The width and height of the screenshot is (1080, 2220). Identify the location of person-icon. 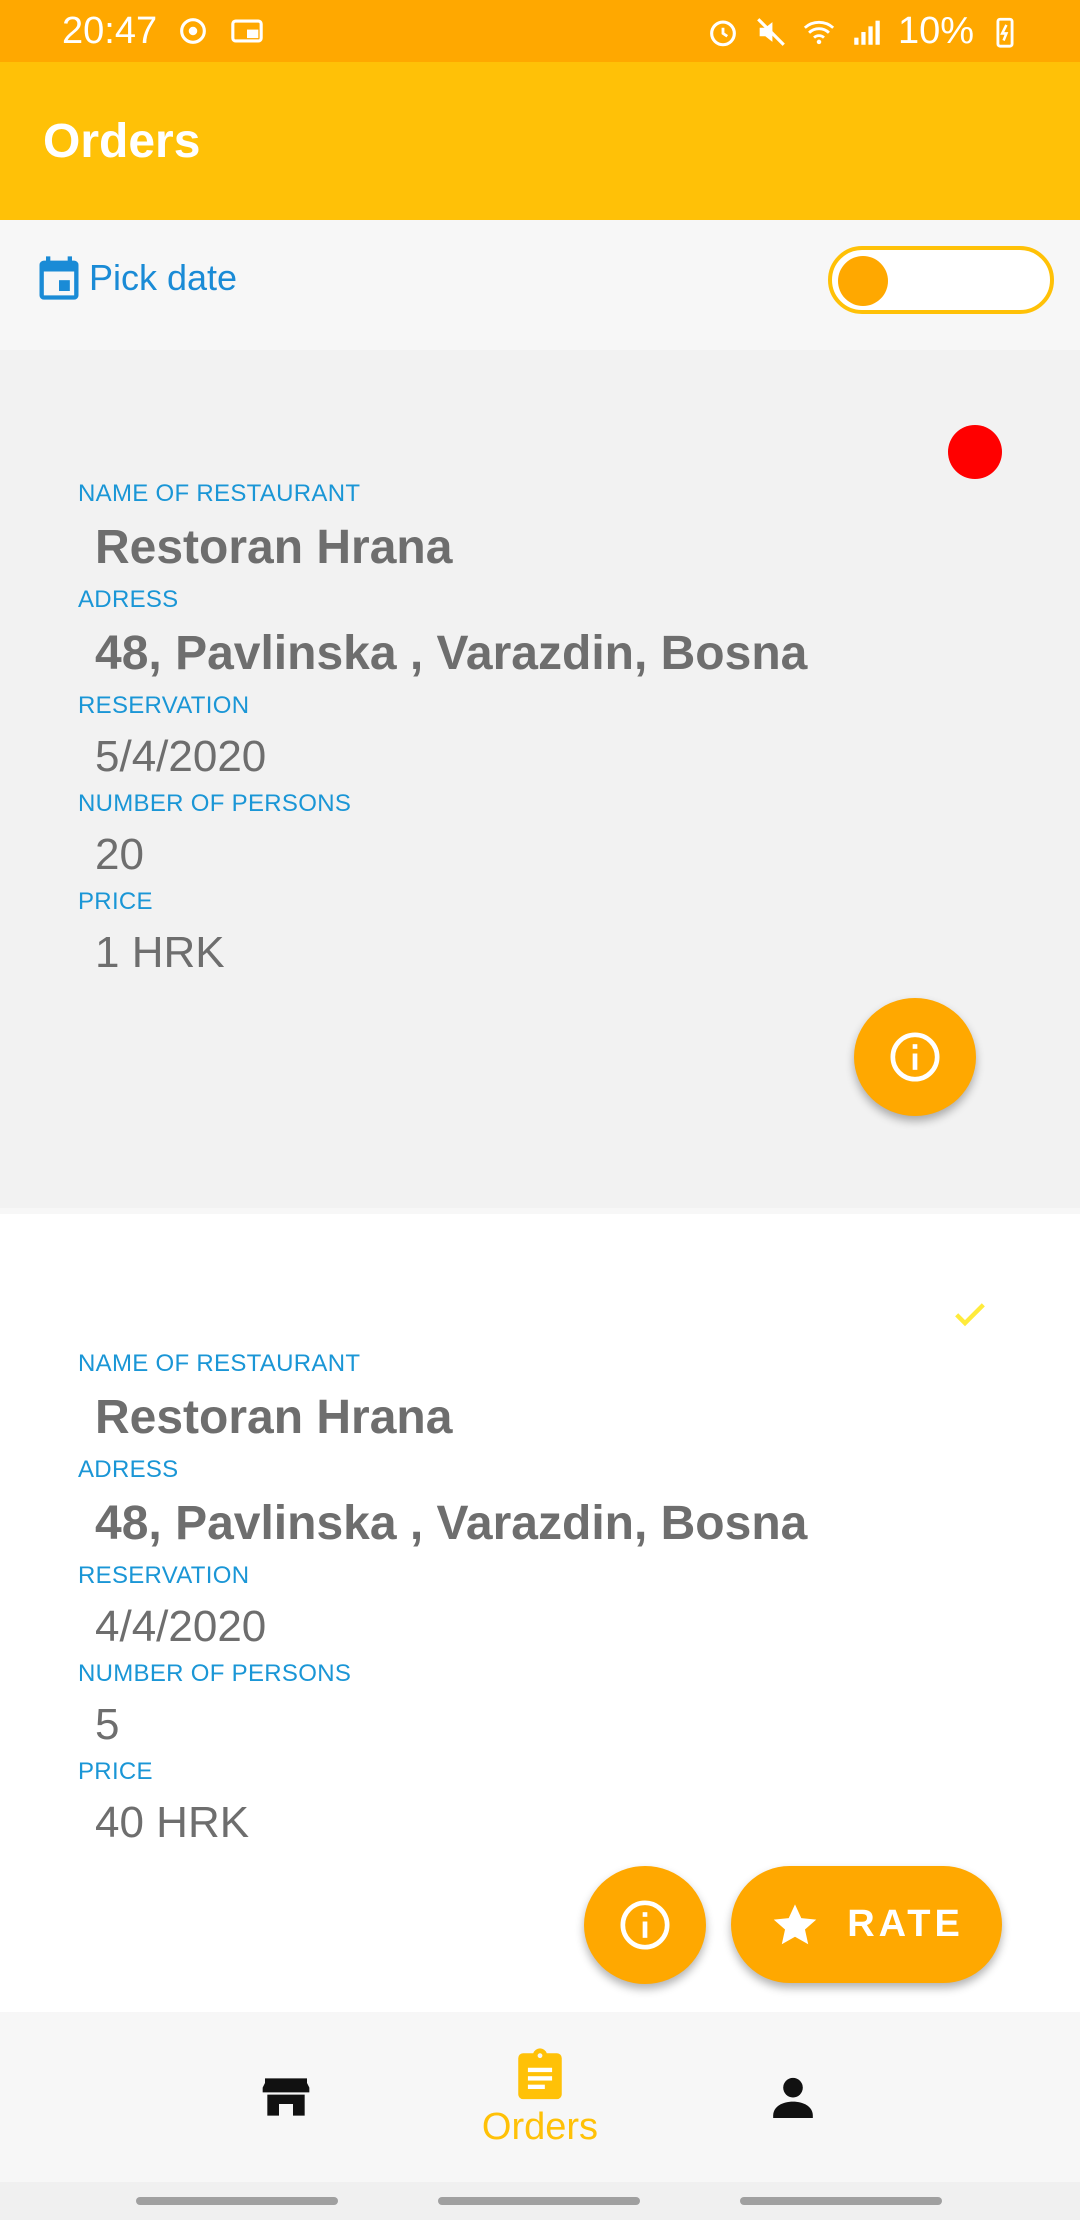
(793, 2097).